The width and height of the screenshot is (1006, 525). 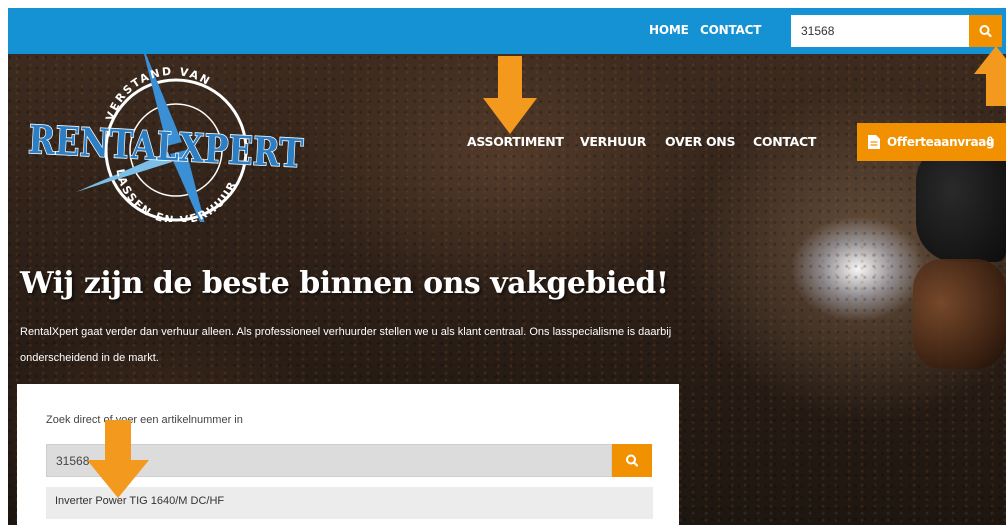 I want to click on top-search-input, so click(x=880, y=31).